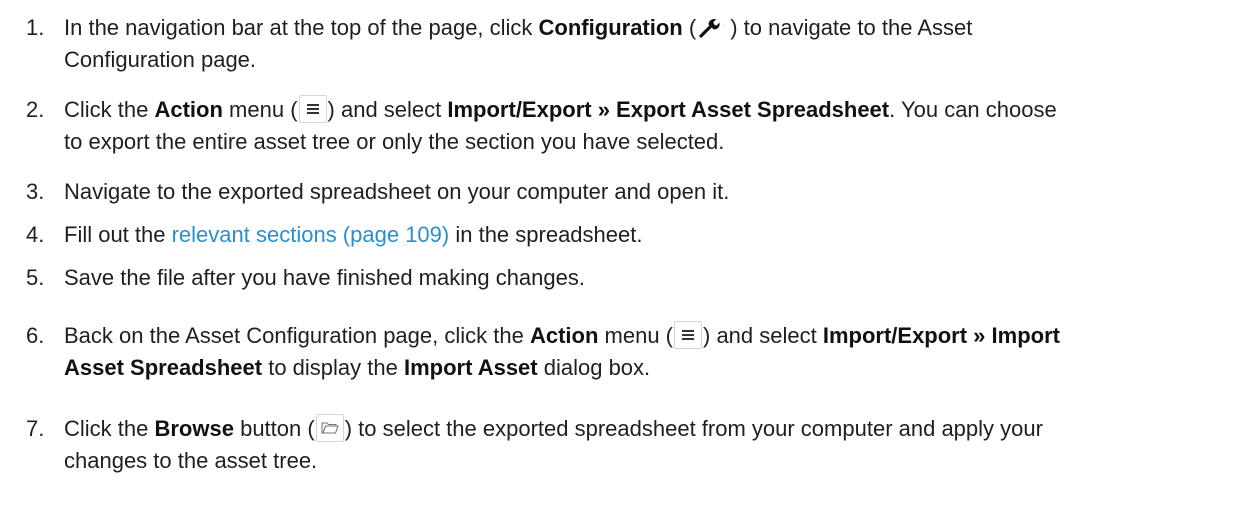  Describe the element at coordinates (35, 335) in the screenshot. I see `step-number: 6.` at that location.